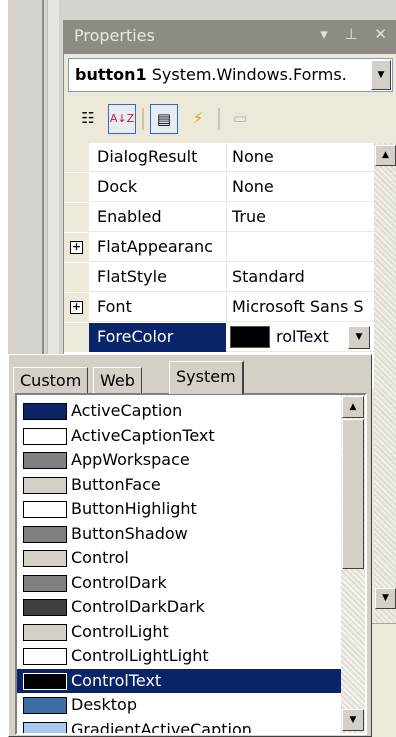  What do you see at coordinates (219, 277) in the screenshot?
I see `property-row: FlatStyle Standard` at bounding box center [219, 277].